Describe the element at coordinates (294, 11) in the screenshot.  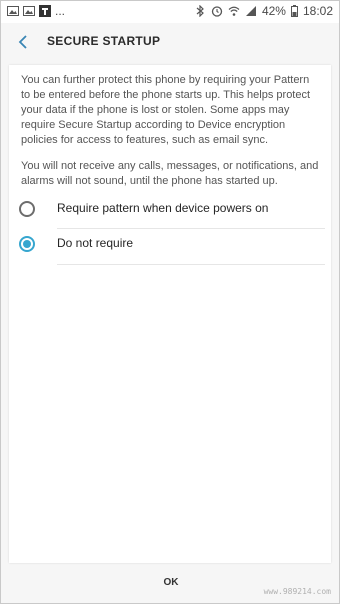
I see `battery-icon` at that location.